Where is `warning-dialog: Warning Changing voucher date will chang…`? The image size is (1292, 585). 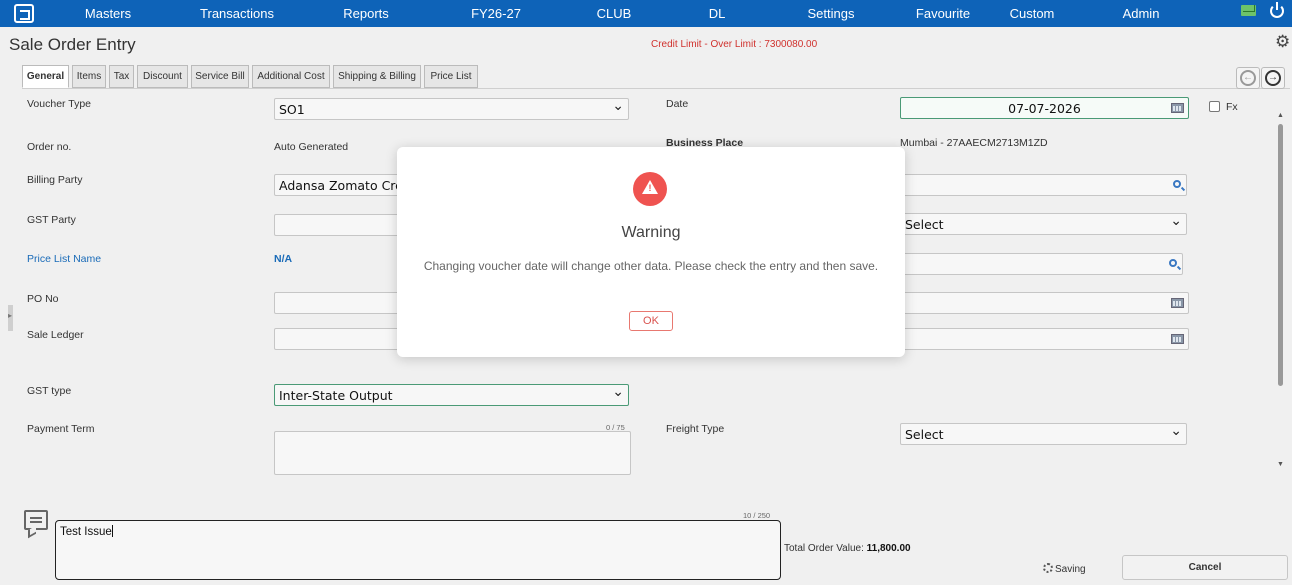
warning-dialog: Warning Changing voucher date will chang… is located at coordinates (651, 252).